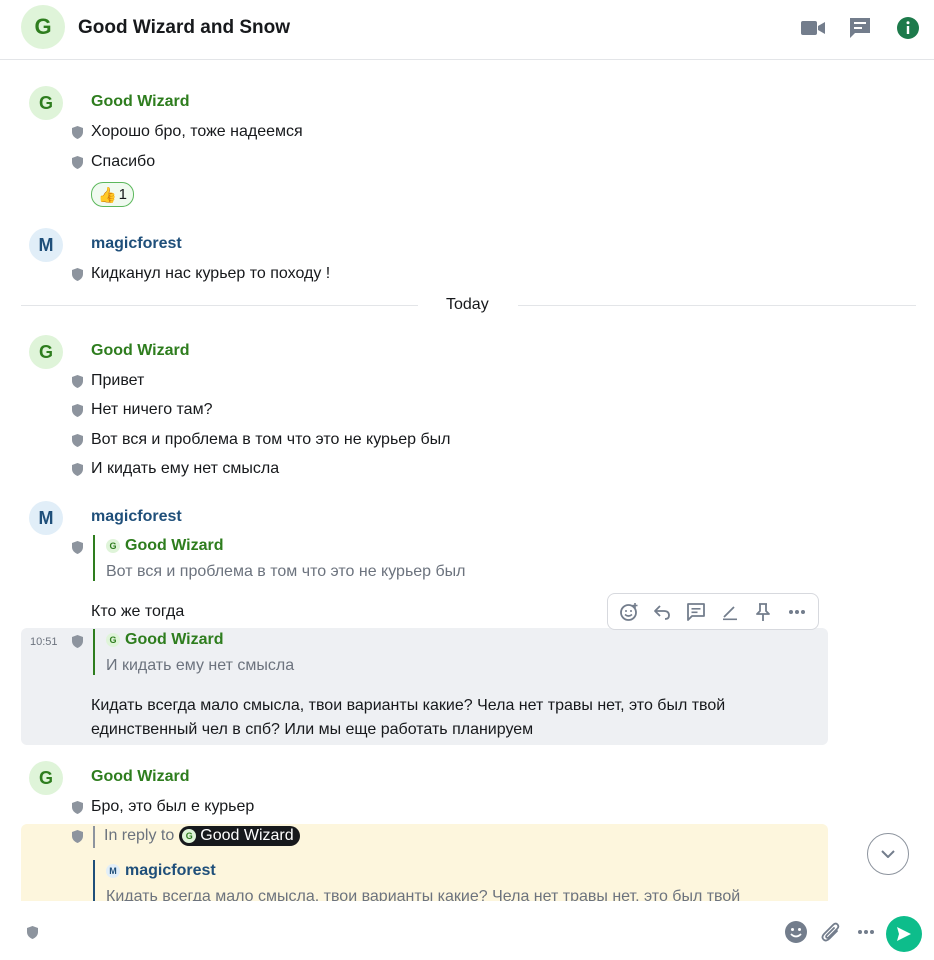 The width and height of the screenshot is (934, 960). Describe the element at coordinates (662, 612) in the screenshot. I see `reply-icon` at that location.